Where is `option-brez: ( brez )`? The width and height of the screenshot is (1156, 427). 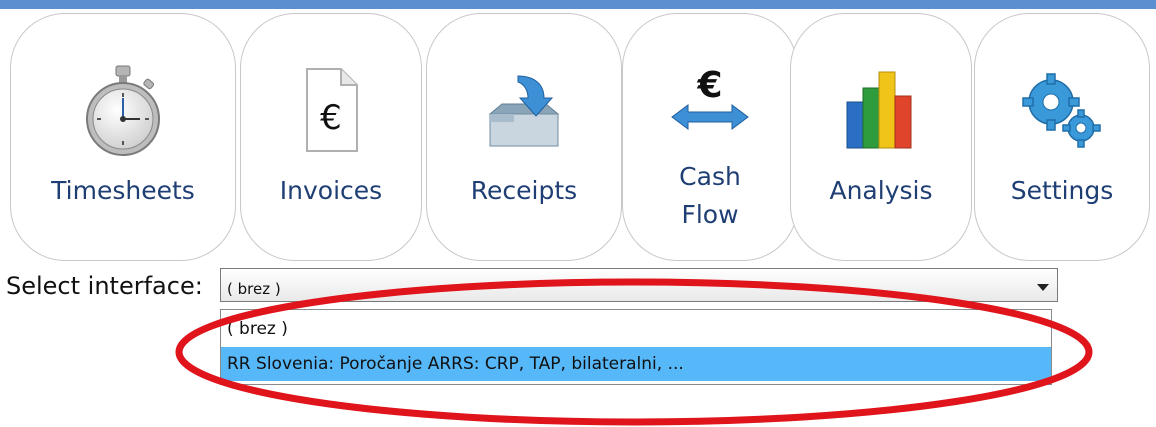 option-brez: ( brez ) is located at coordinates (636, 329).